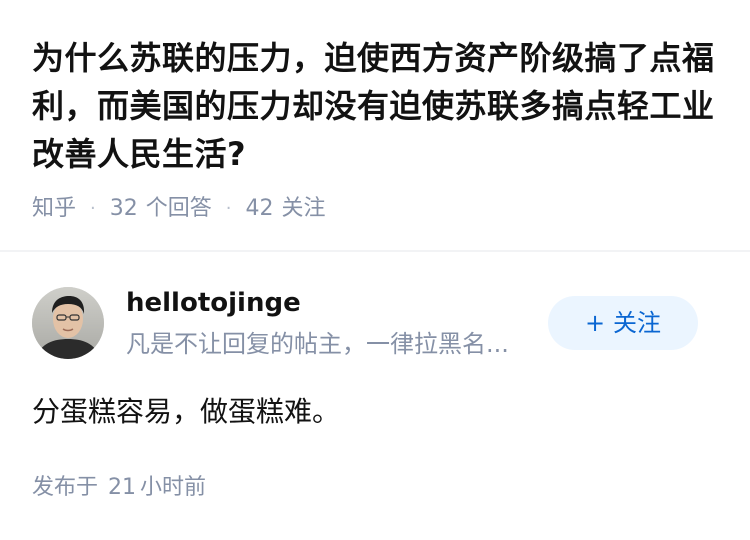 This screenshot has height=540, width=750. Describe the element at coordinates (123, 208) in the screenshot. I see `answers-count: 32` at that location.